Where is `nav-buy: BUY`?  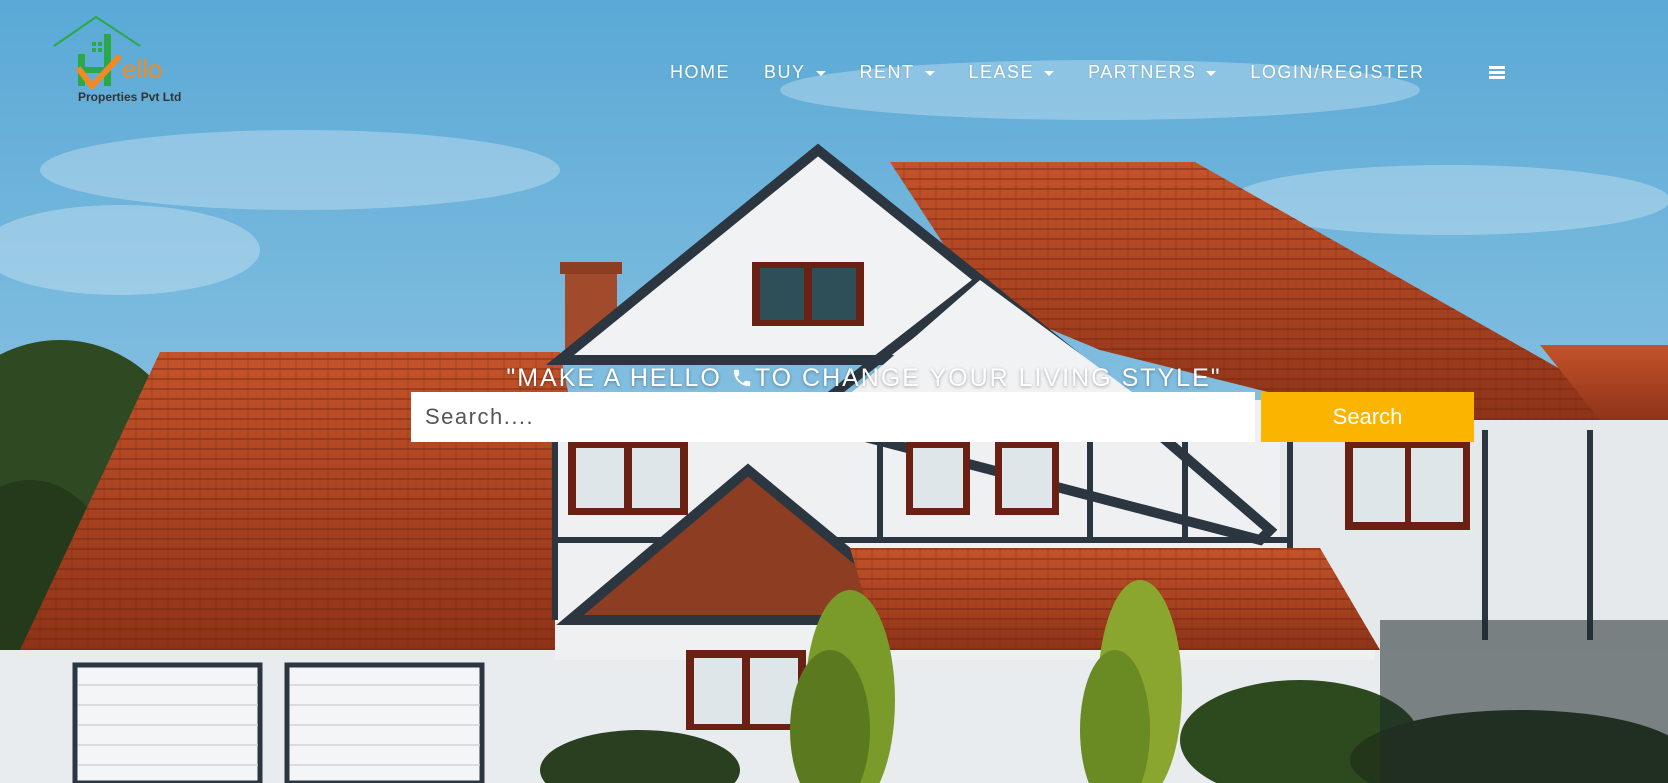
nav-buy: BUY is located at coordinates (795, 72).